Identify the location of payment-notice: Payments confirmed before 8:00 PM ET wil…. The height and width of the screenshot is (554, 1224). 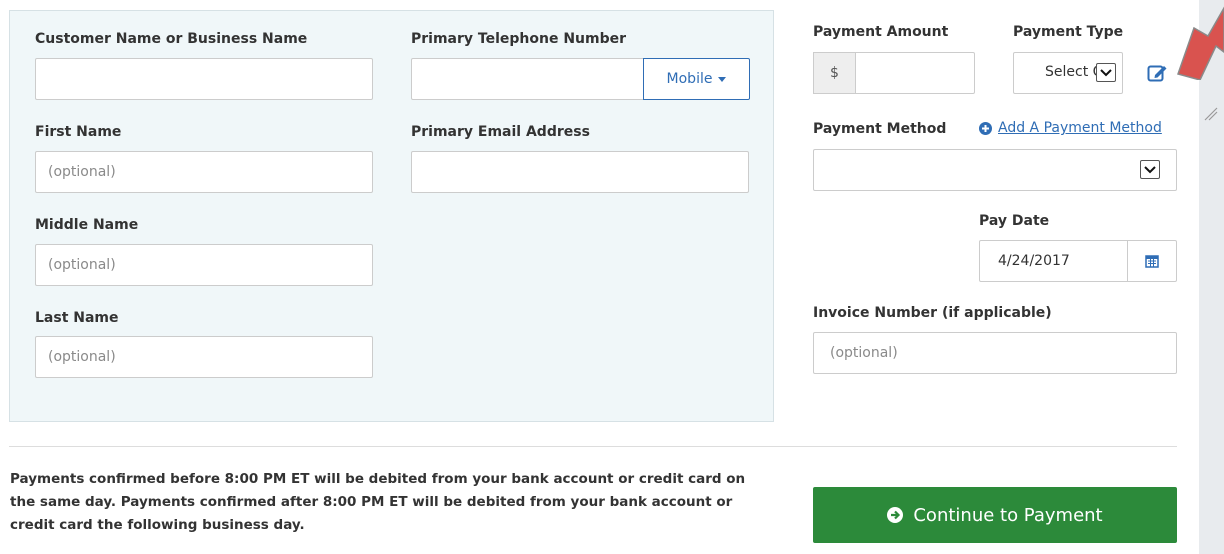
(378, 502).